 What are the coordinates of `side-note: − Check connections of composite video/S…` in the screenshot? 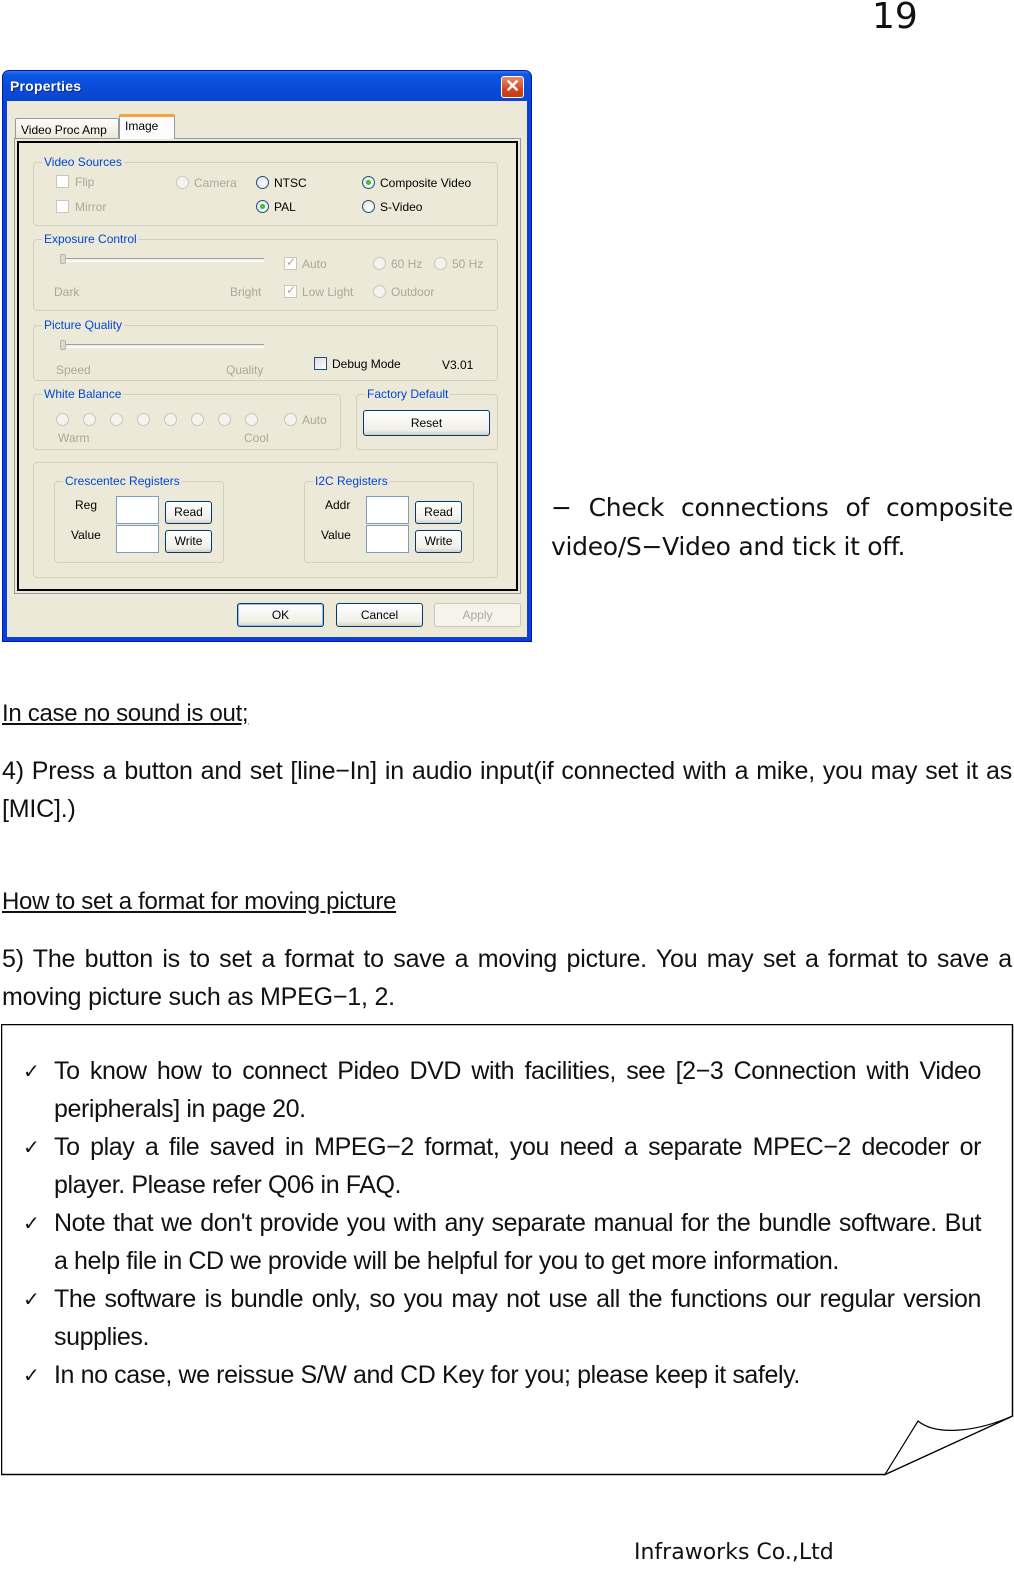 It's located at (782, 527).